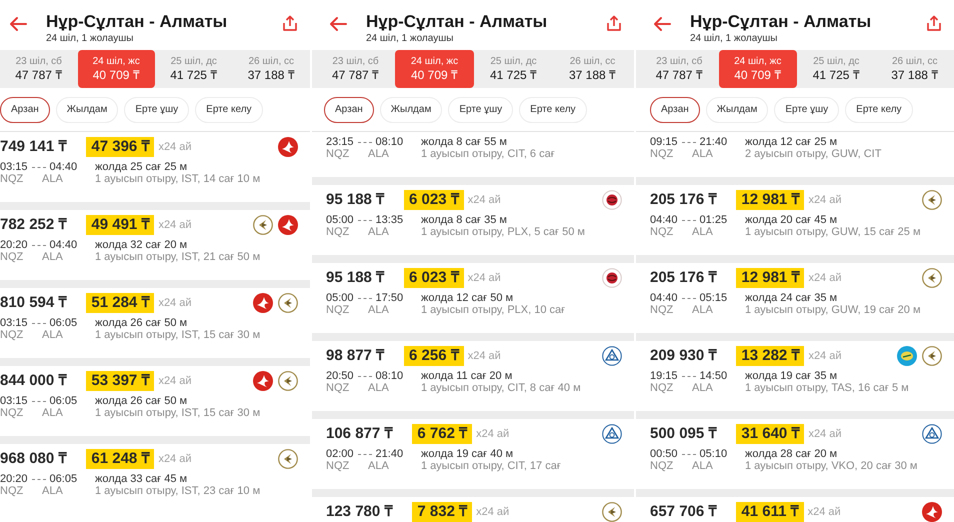  I want to click on flower-logo-icon, so click(612, 278).